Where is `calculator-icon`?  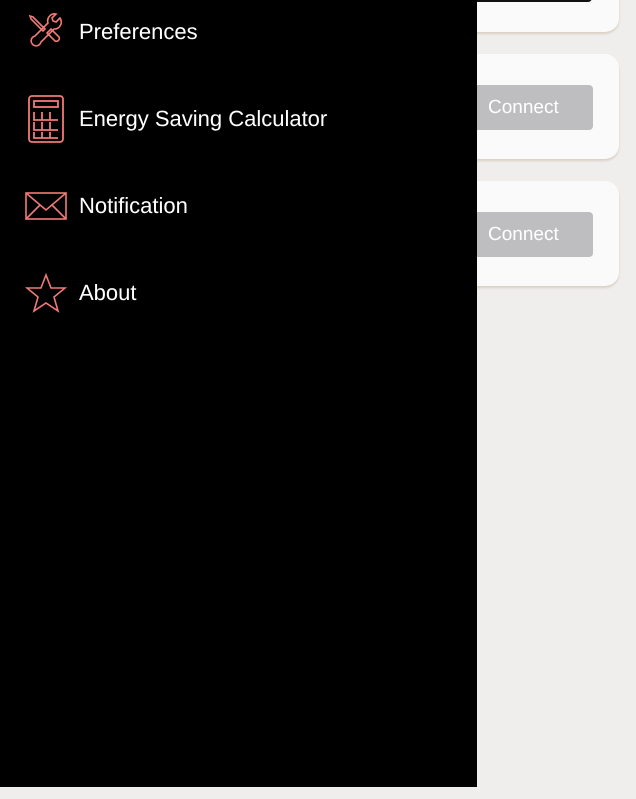
calculator-icon is located at coordinates (46, 119).